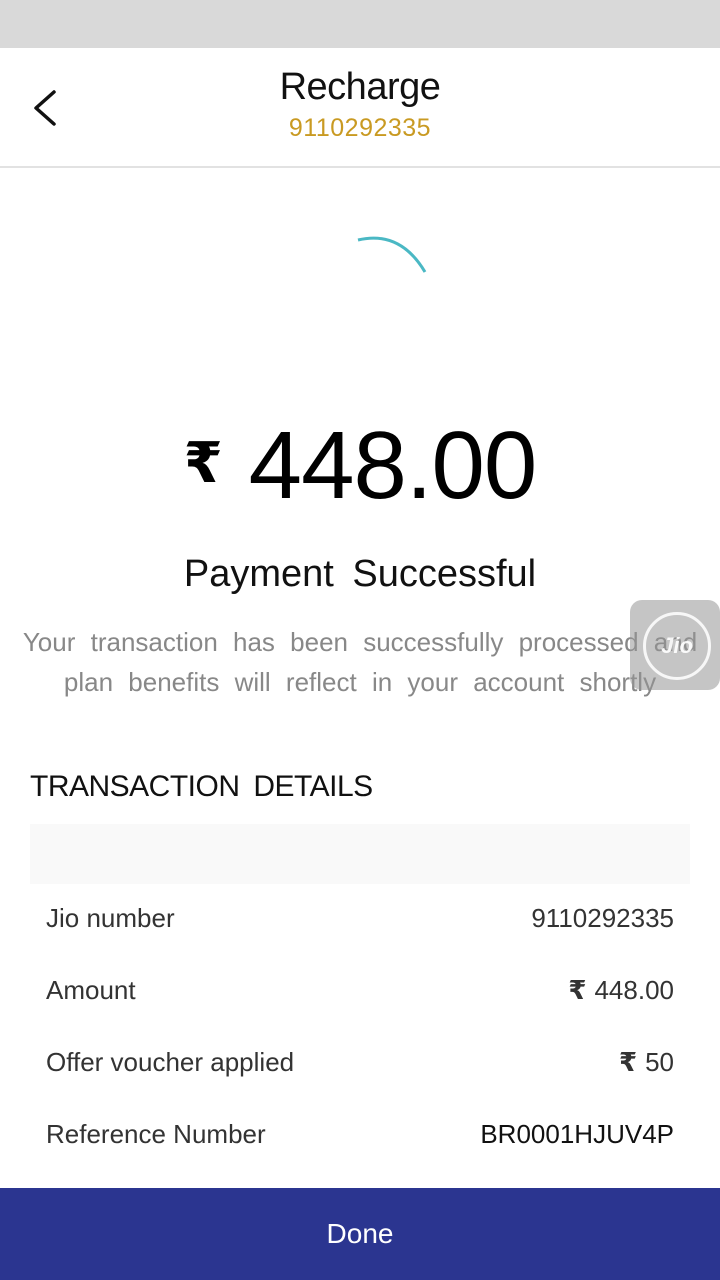 This screenshot has height=1280, width=720. I want to click on payment-status-title: Payment Successful, so click(360, 574).